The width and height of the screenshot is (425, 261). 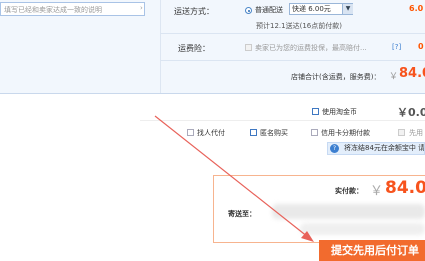 What do you see at coordinates (336, 77) in the screenshot?
I see `store-total-label: 店铺合计(含运费，服务费)：` at bounding box center [336, 77].